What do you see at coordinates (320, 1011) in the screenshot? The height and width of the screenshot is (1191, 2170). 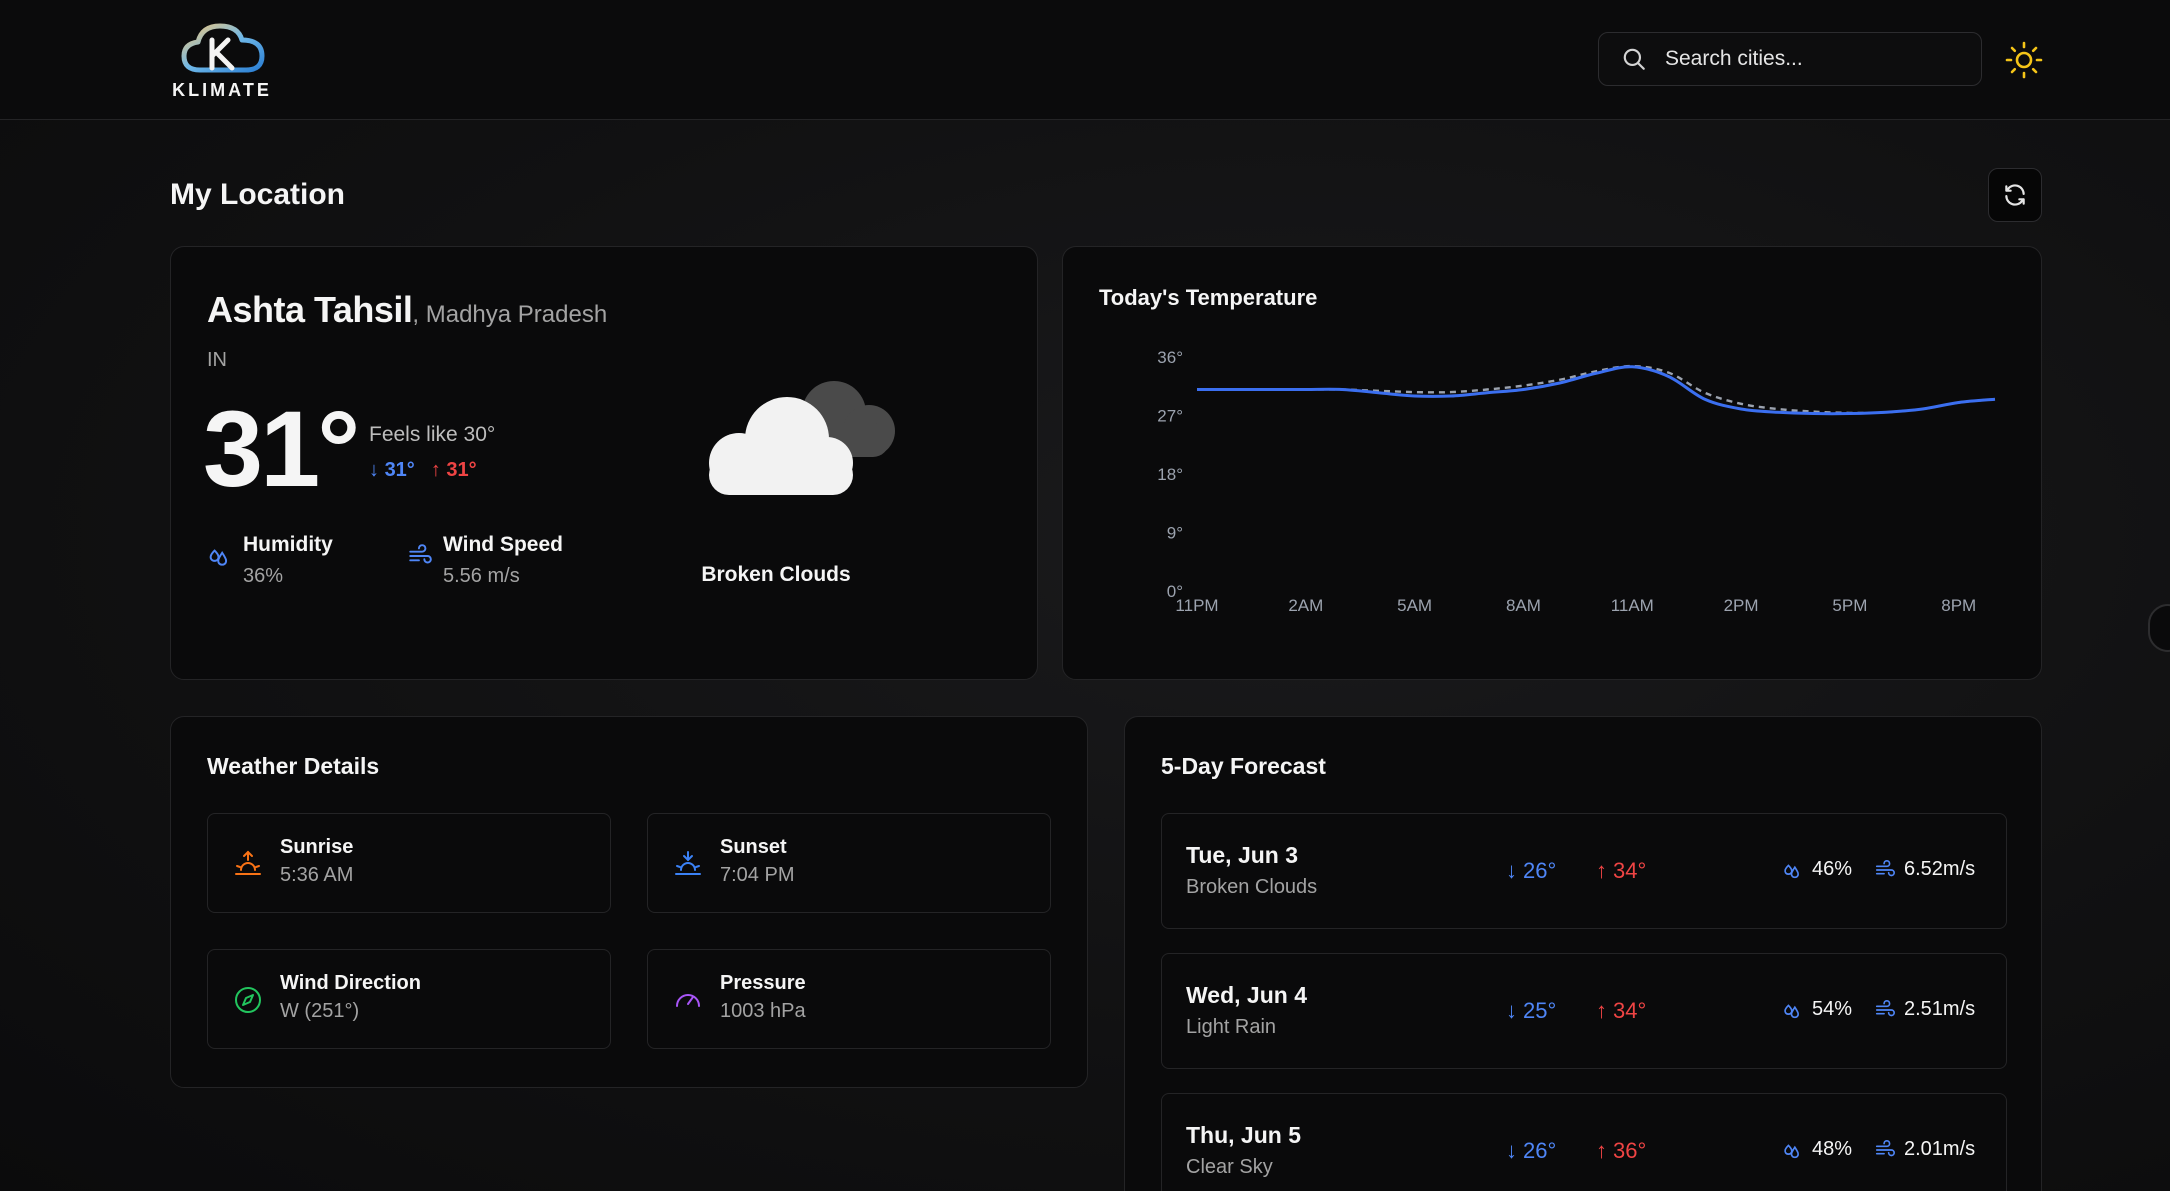 I see `wind-direction-value: W (251°)` at bounding box center [320, 1011].